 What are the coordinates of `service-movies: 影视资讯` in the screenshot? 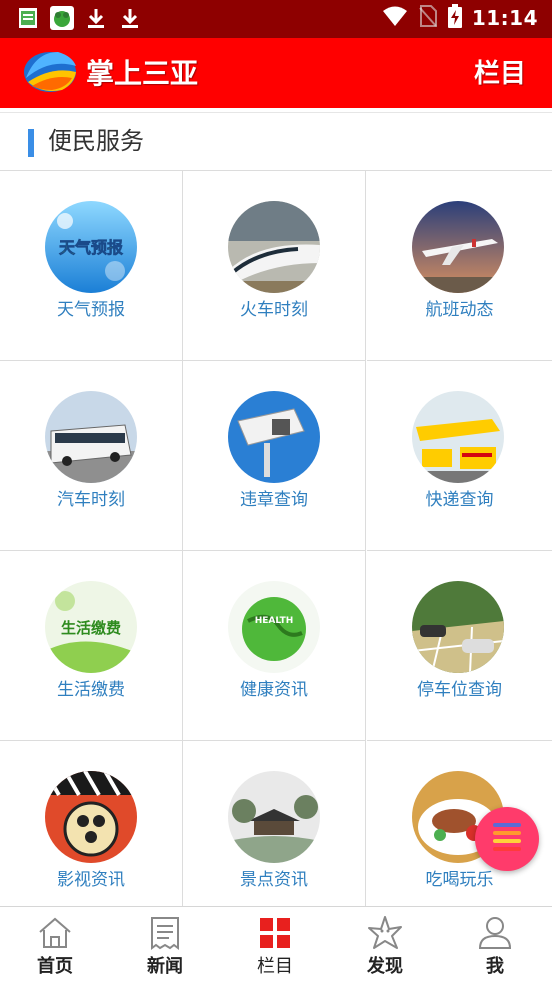 It's located at (91, 824).